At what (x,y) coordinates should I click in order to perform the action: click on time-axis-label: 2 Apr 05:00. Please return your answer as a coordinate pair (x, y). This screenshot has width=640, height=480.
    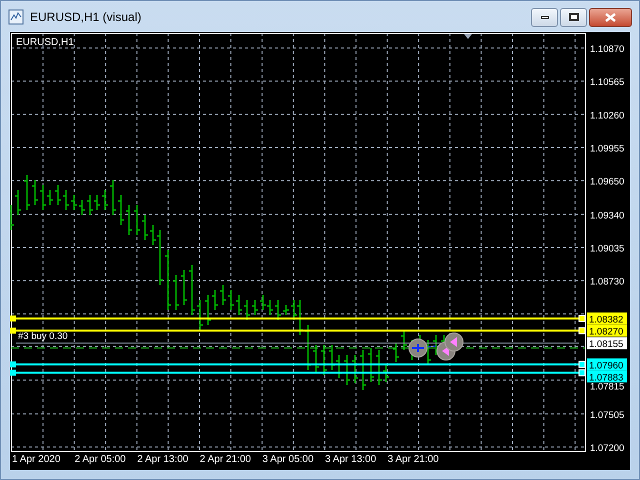
    Looking at the image, I should click on (100, 459).